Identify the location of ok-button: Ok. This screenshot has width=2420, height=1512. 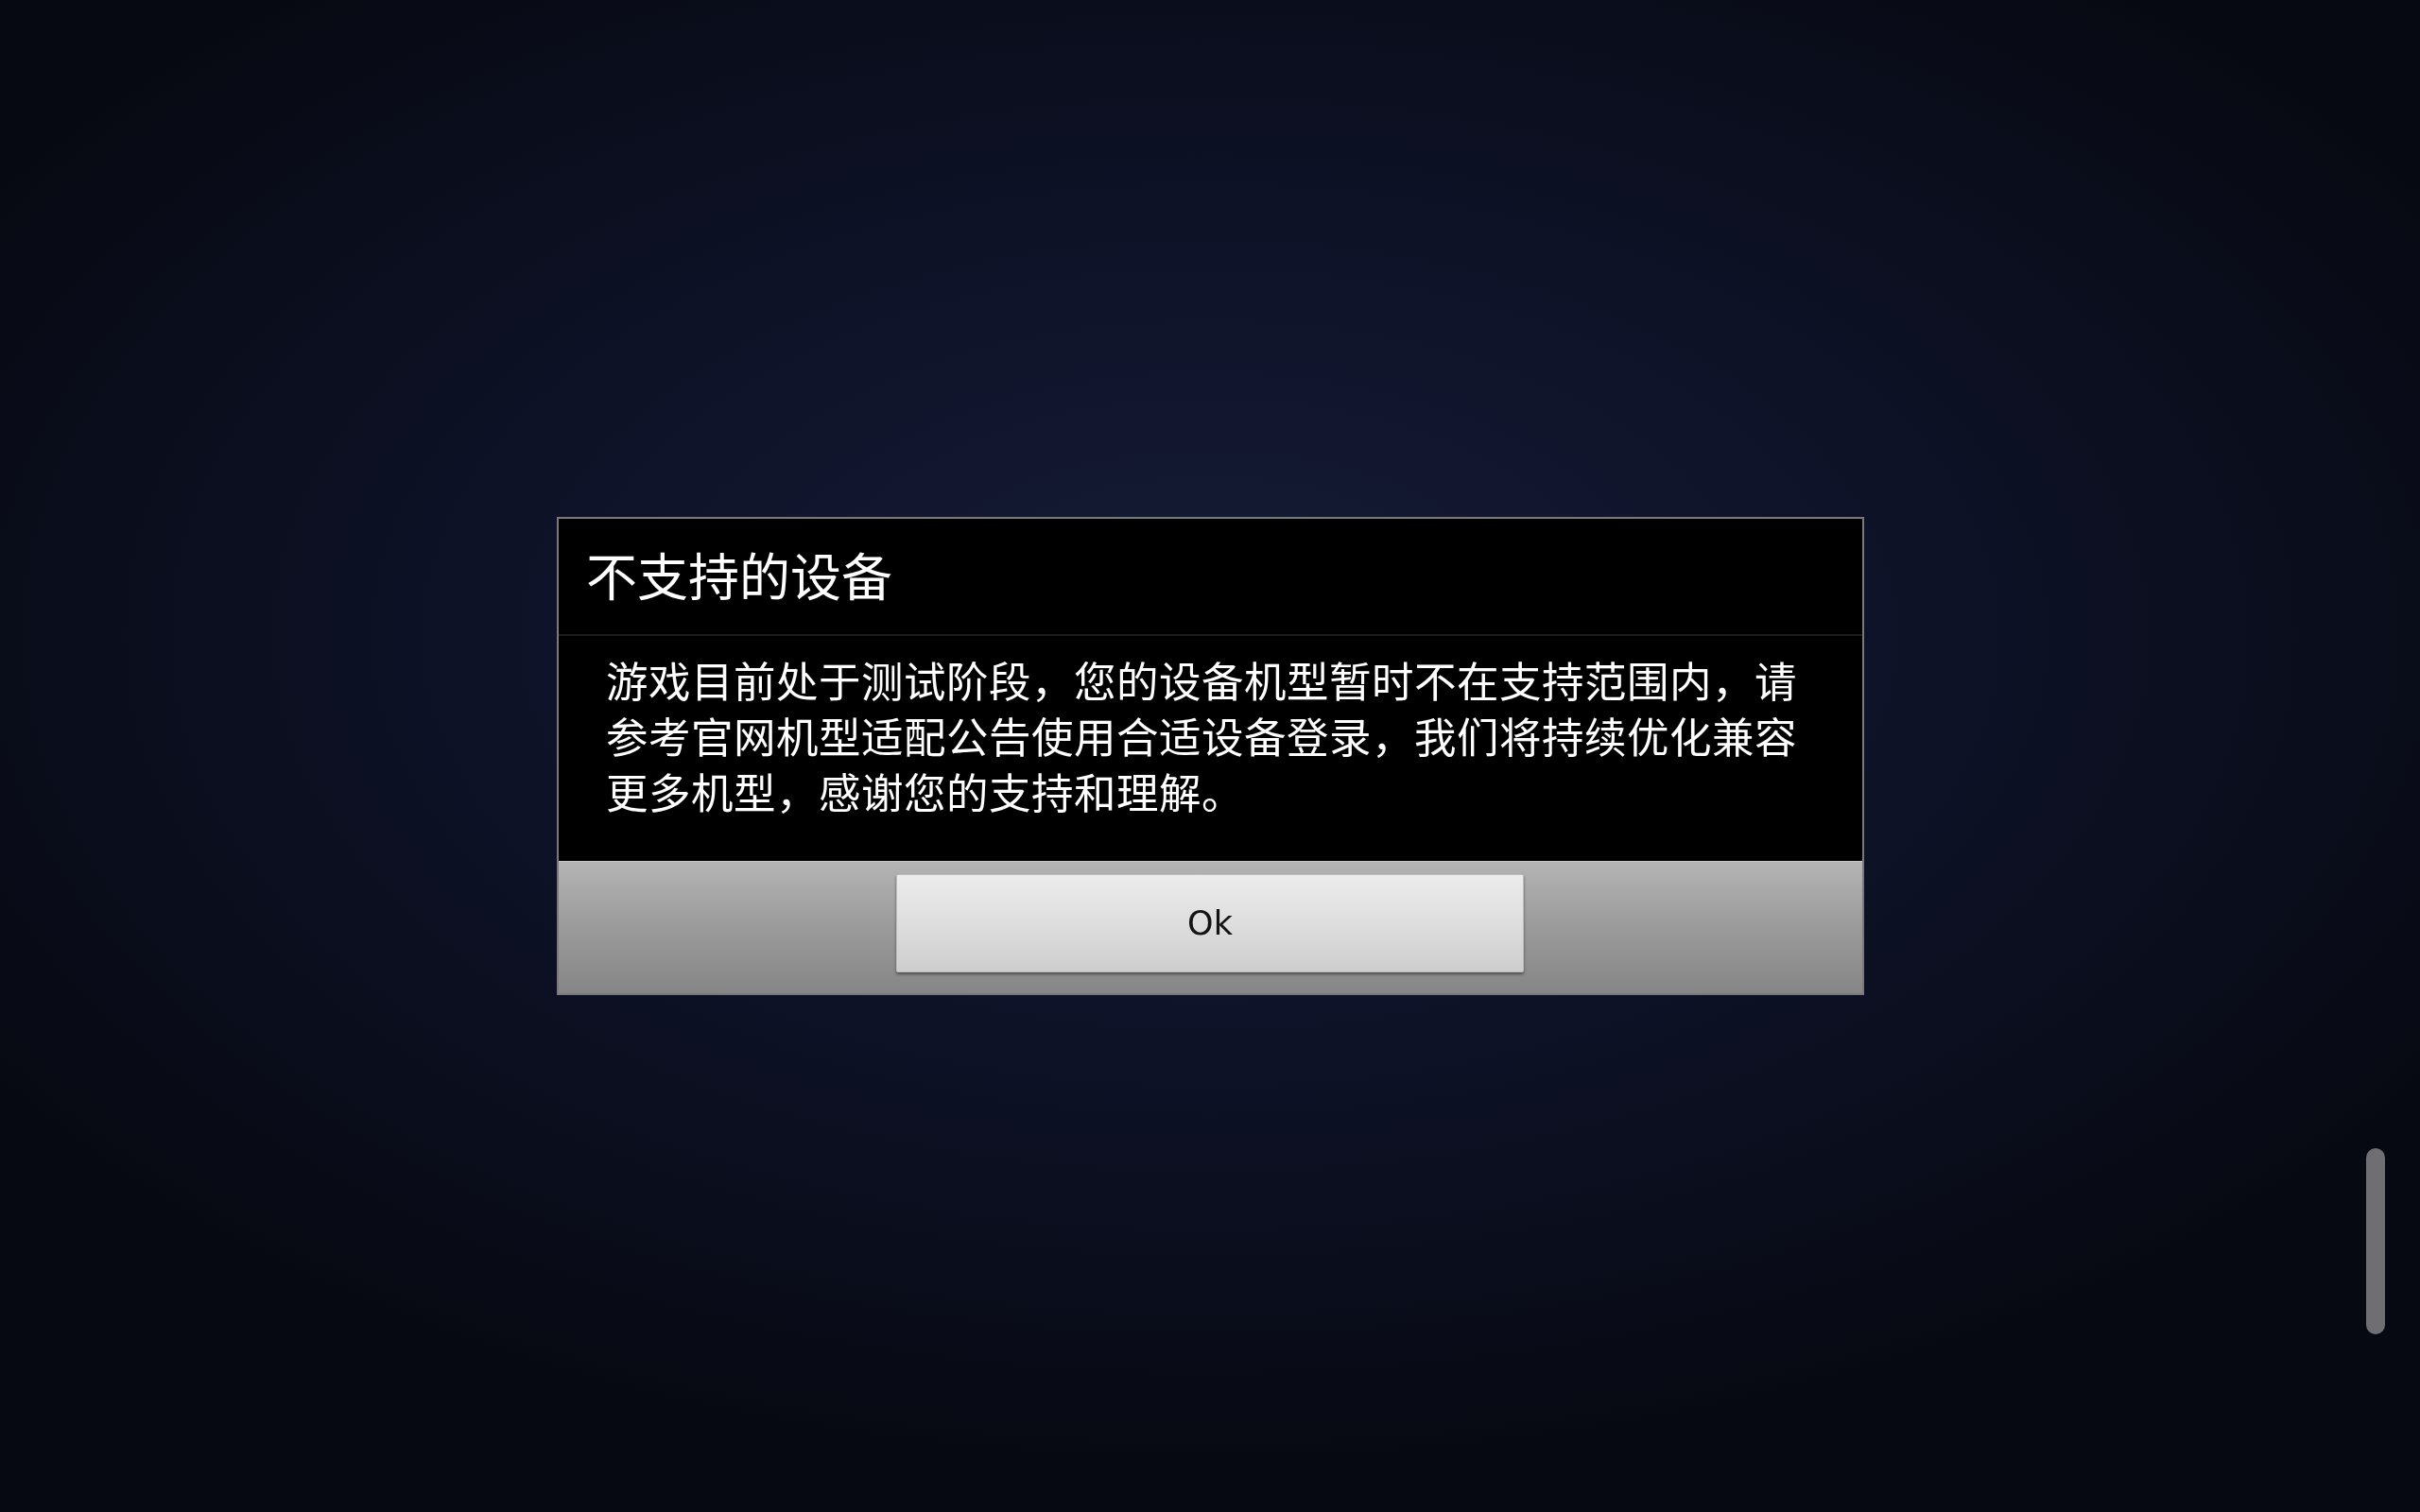
(1210, 923).